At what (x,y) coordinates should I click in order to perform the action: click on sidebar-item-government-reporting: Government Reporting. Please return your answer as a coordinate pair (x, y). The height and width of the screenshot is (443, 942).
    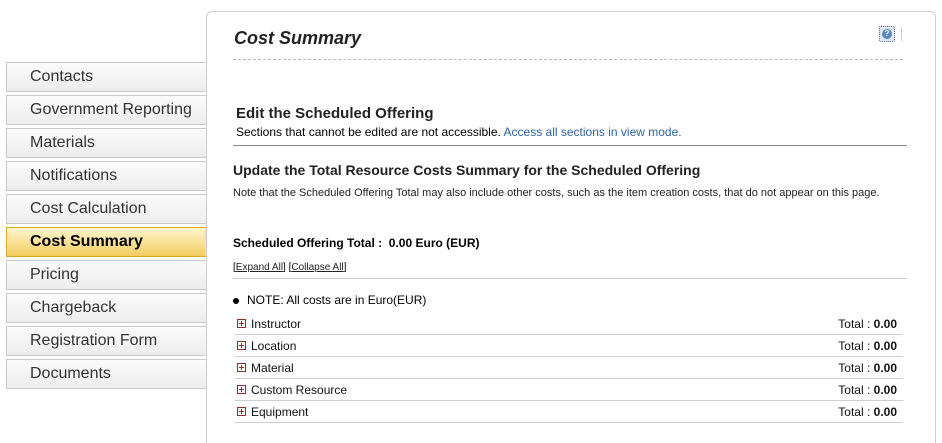
    Looking at the image, I should click on (106, 110).